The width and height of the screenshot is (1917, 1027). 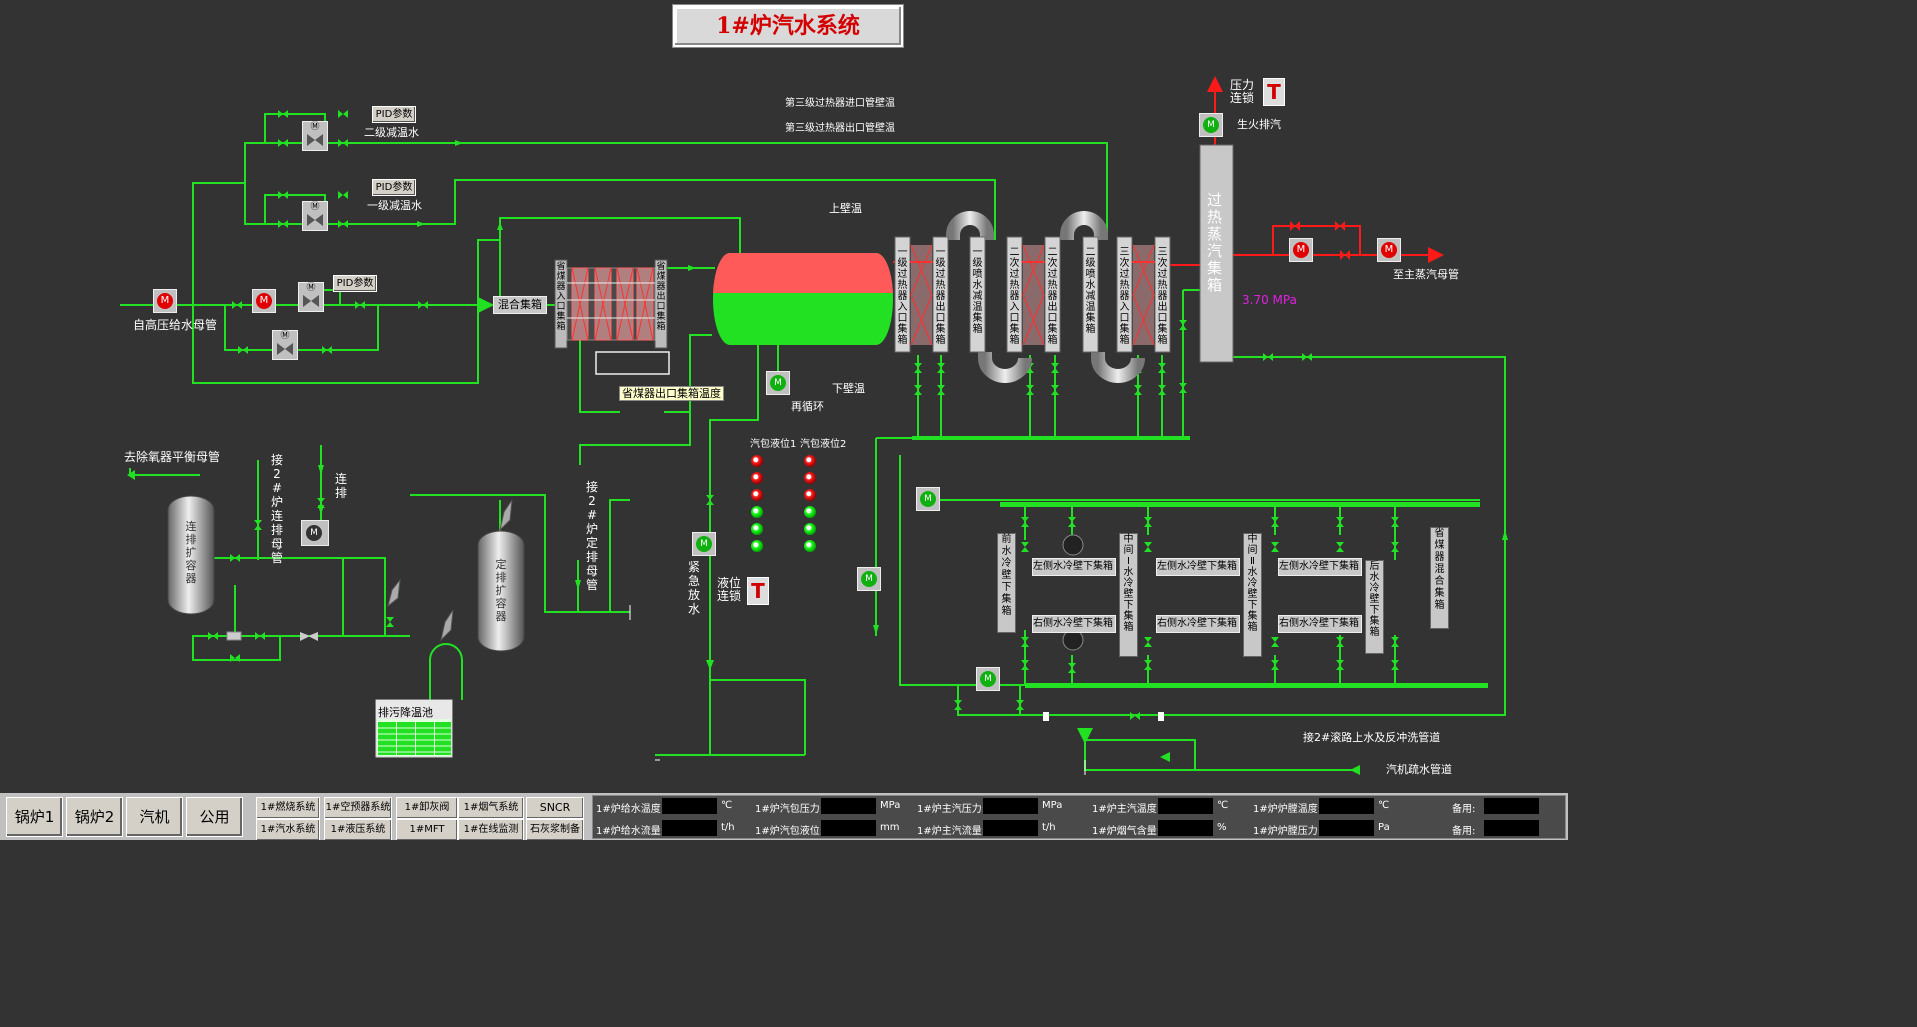 I want to click on eco-out-header-label: 省煤器出口集箱, so click(x=661, y=297).